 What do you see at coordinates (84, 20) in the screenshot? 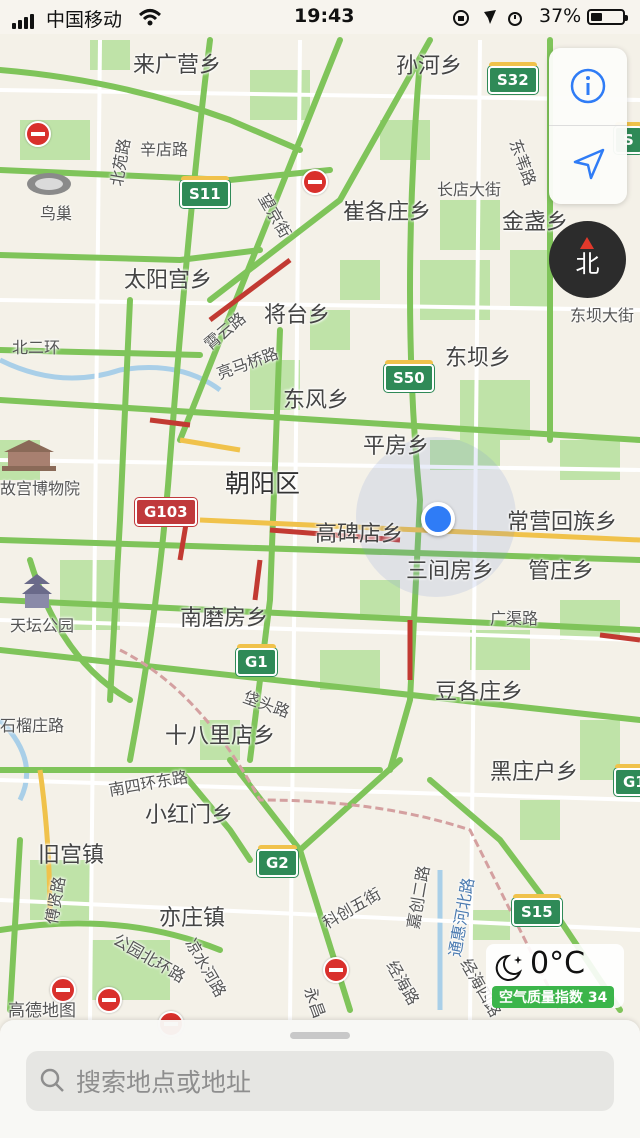
I see `carrier-name: 中国移动` at bounding box center [84, 20].